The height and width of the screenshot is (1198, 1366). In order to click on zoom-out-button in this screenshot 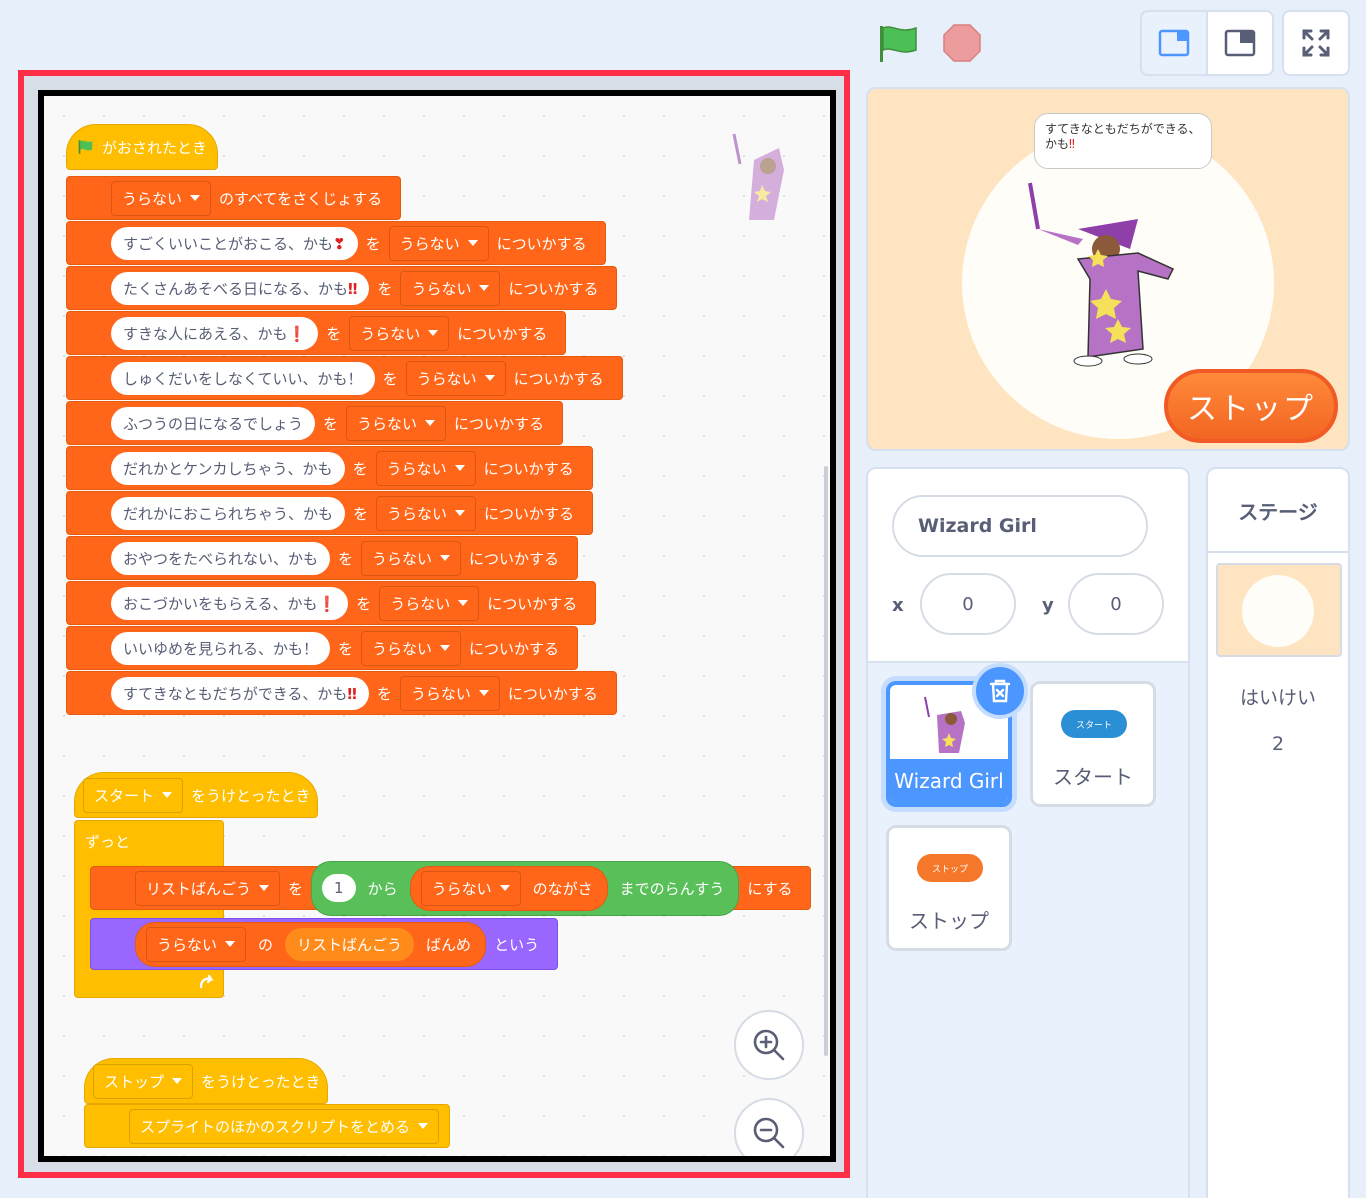, I will do `click(769, 1127)`.